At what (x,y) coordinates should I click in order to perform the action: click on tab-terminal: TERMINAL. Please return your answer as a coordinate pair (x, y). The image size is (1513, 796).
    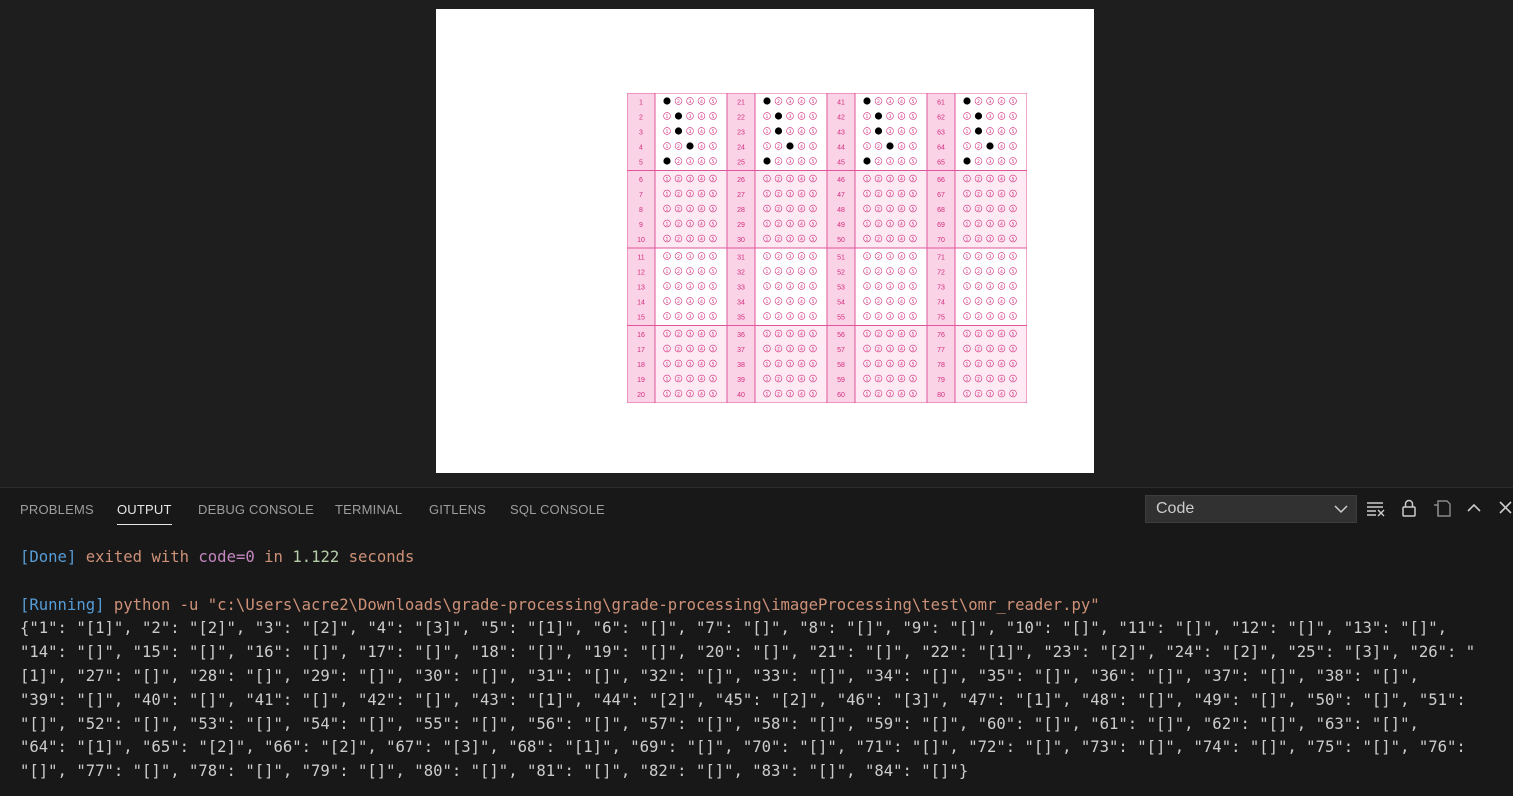
    Looking at the image, I should click on (368, 509).